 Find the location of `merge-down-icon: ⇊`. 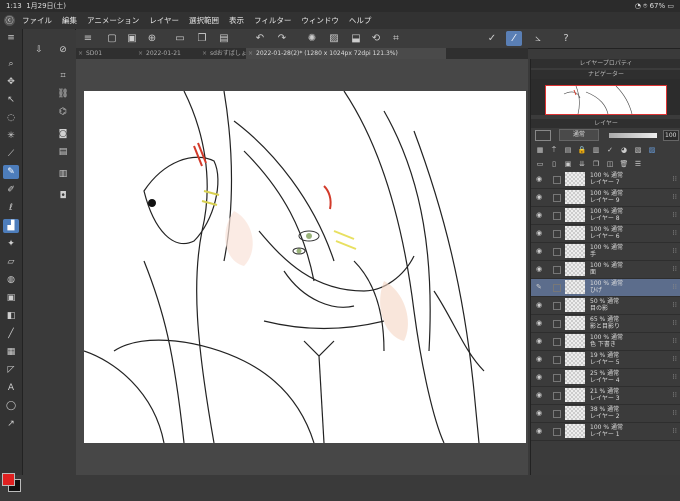

merge-down-icon: ⇊ is located at coordinates (582, 164).